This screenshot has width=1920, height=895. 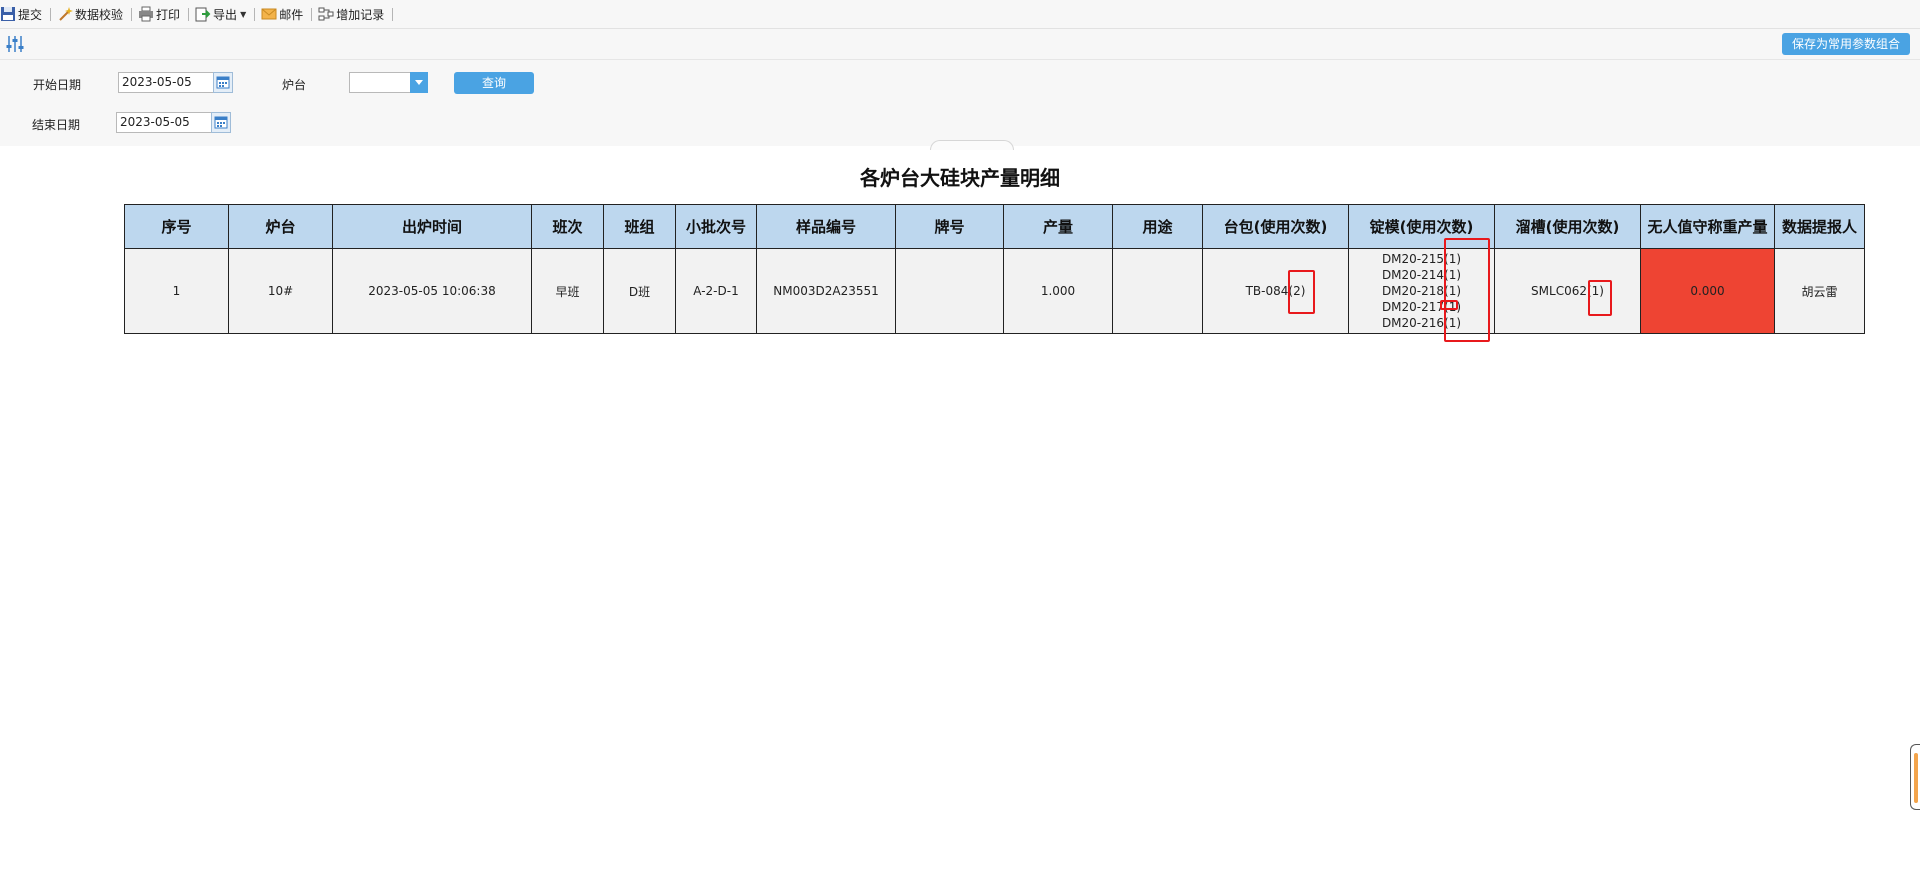 I want to click on parameter-bar: 保存为常用参数组合, so click(x=960, y=44).